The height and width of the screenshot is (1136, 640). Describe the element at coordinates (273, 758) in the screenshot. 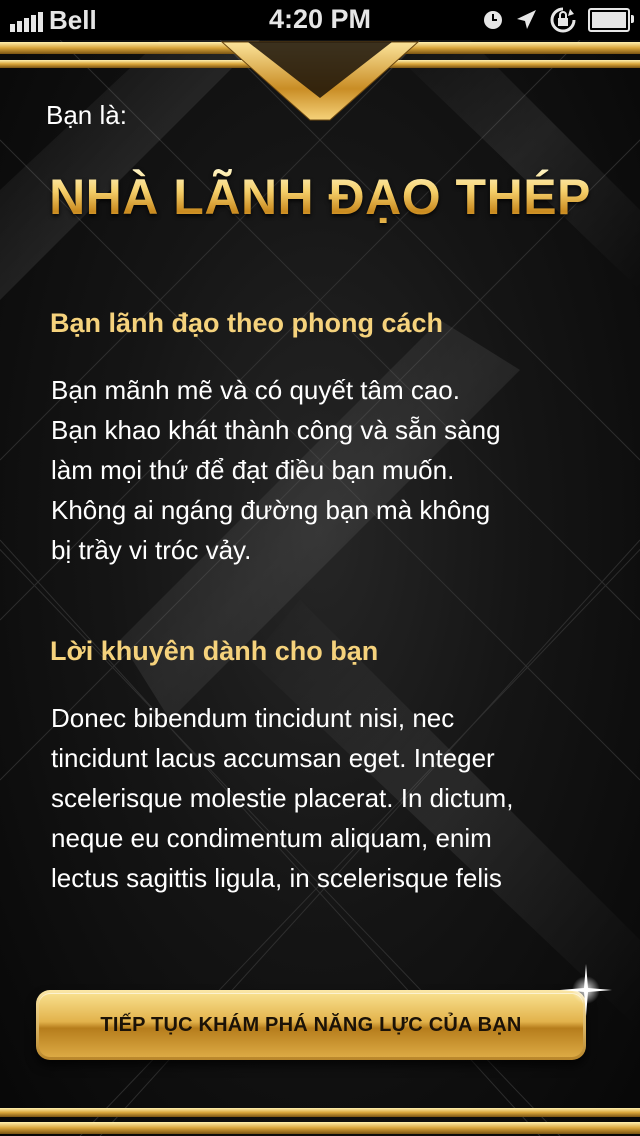

I see `text-line: tincidunt lacus accumsan eget. Integer` at that location.